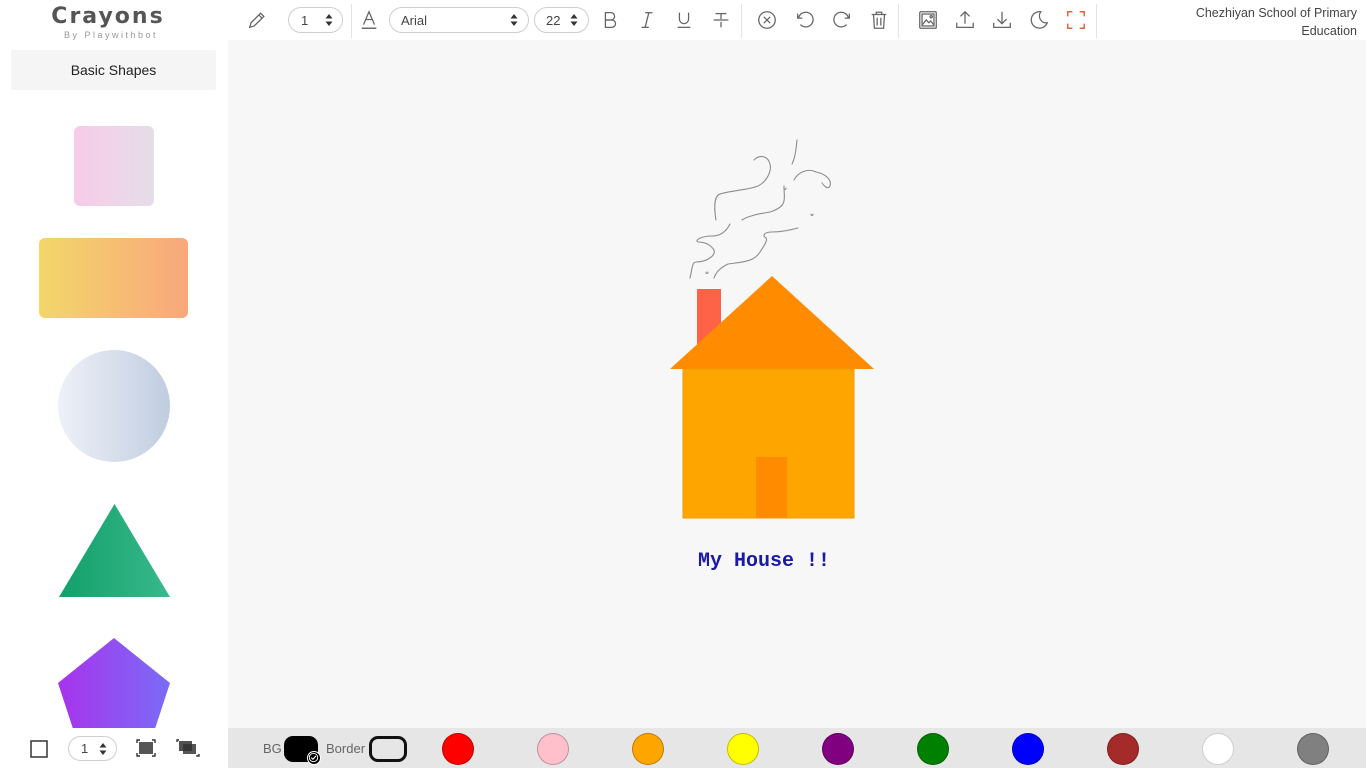  What do you see at coordinates (743, 749) in the screenshot?
I see `color-swatch-yellow` at bounding box center [743, 749].